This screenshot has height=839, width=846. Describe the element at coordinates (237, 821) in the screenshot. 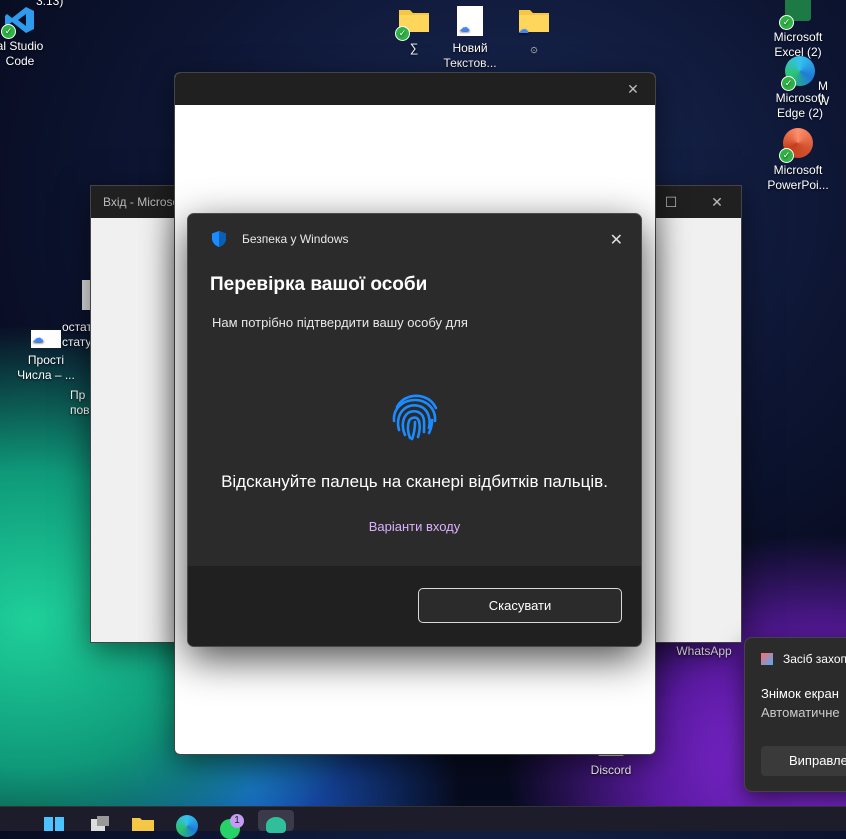

I see `whatsapp-badge: 1` at that location.